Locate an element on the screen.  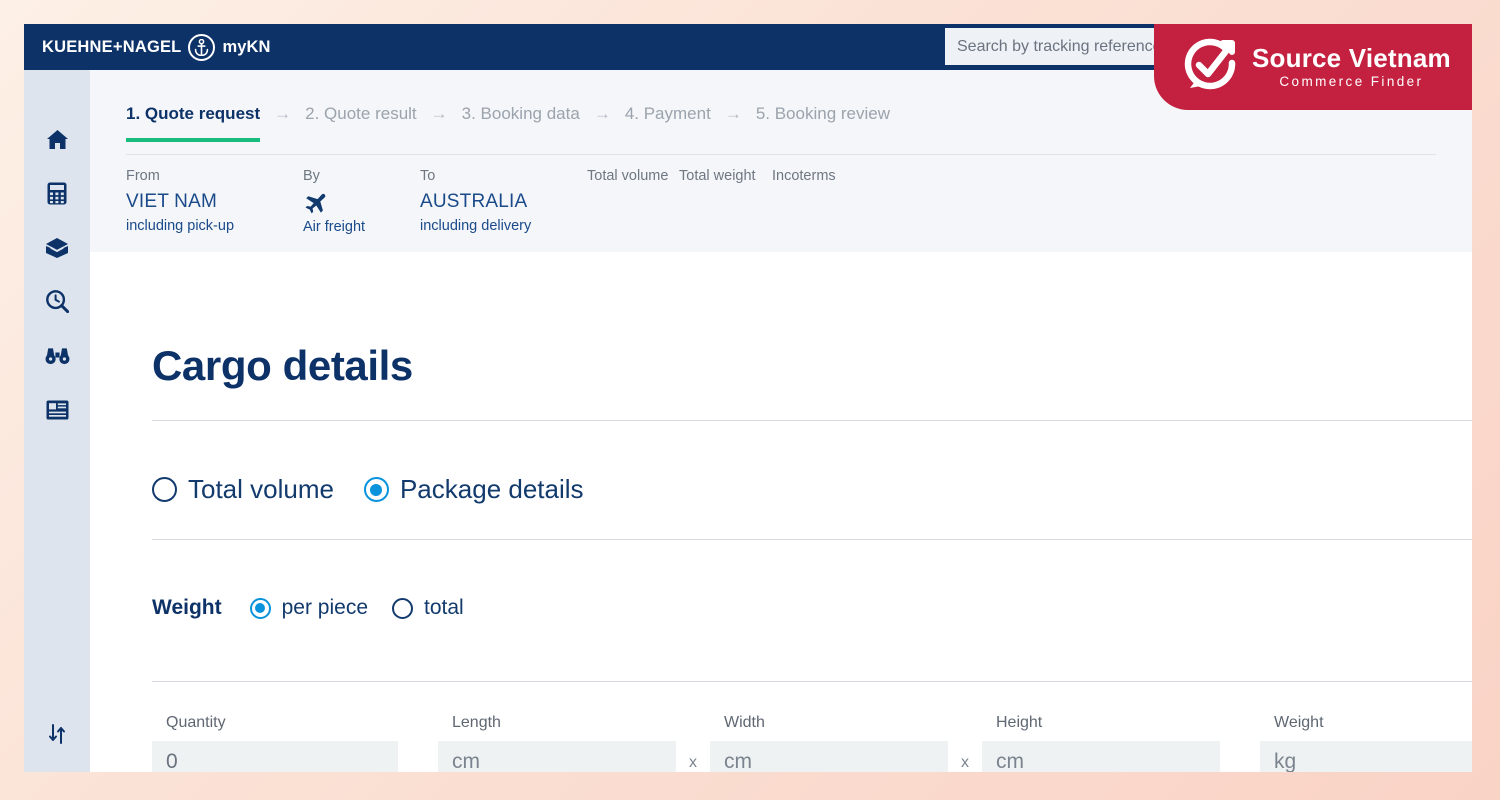
summary-by: By Air freight is located at coordinates (361, 201).